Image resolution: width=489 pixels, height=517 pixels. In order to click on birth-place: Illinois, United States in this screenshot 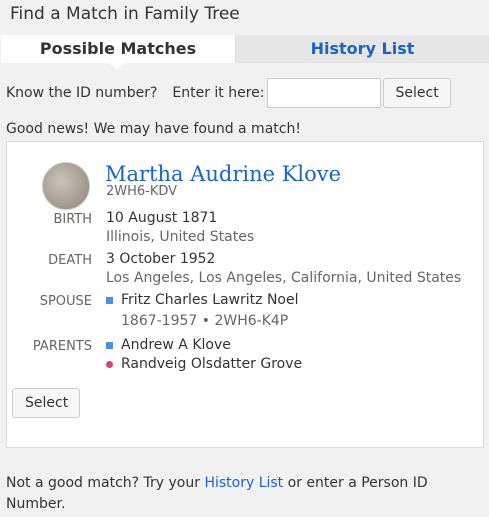, I will do `click(180, 237)`.